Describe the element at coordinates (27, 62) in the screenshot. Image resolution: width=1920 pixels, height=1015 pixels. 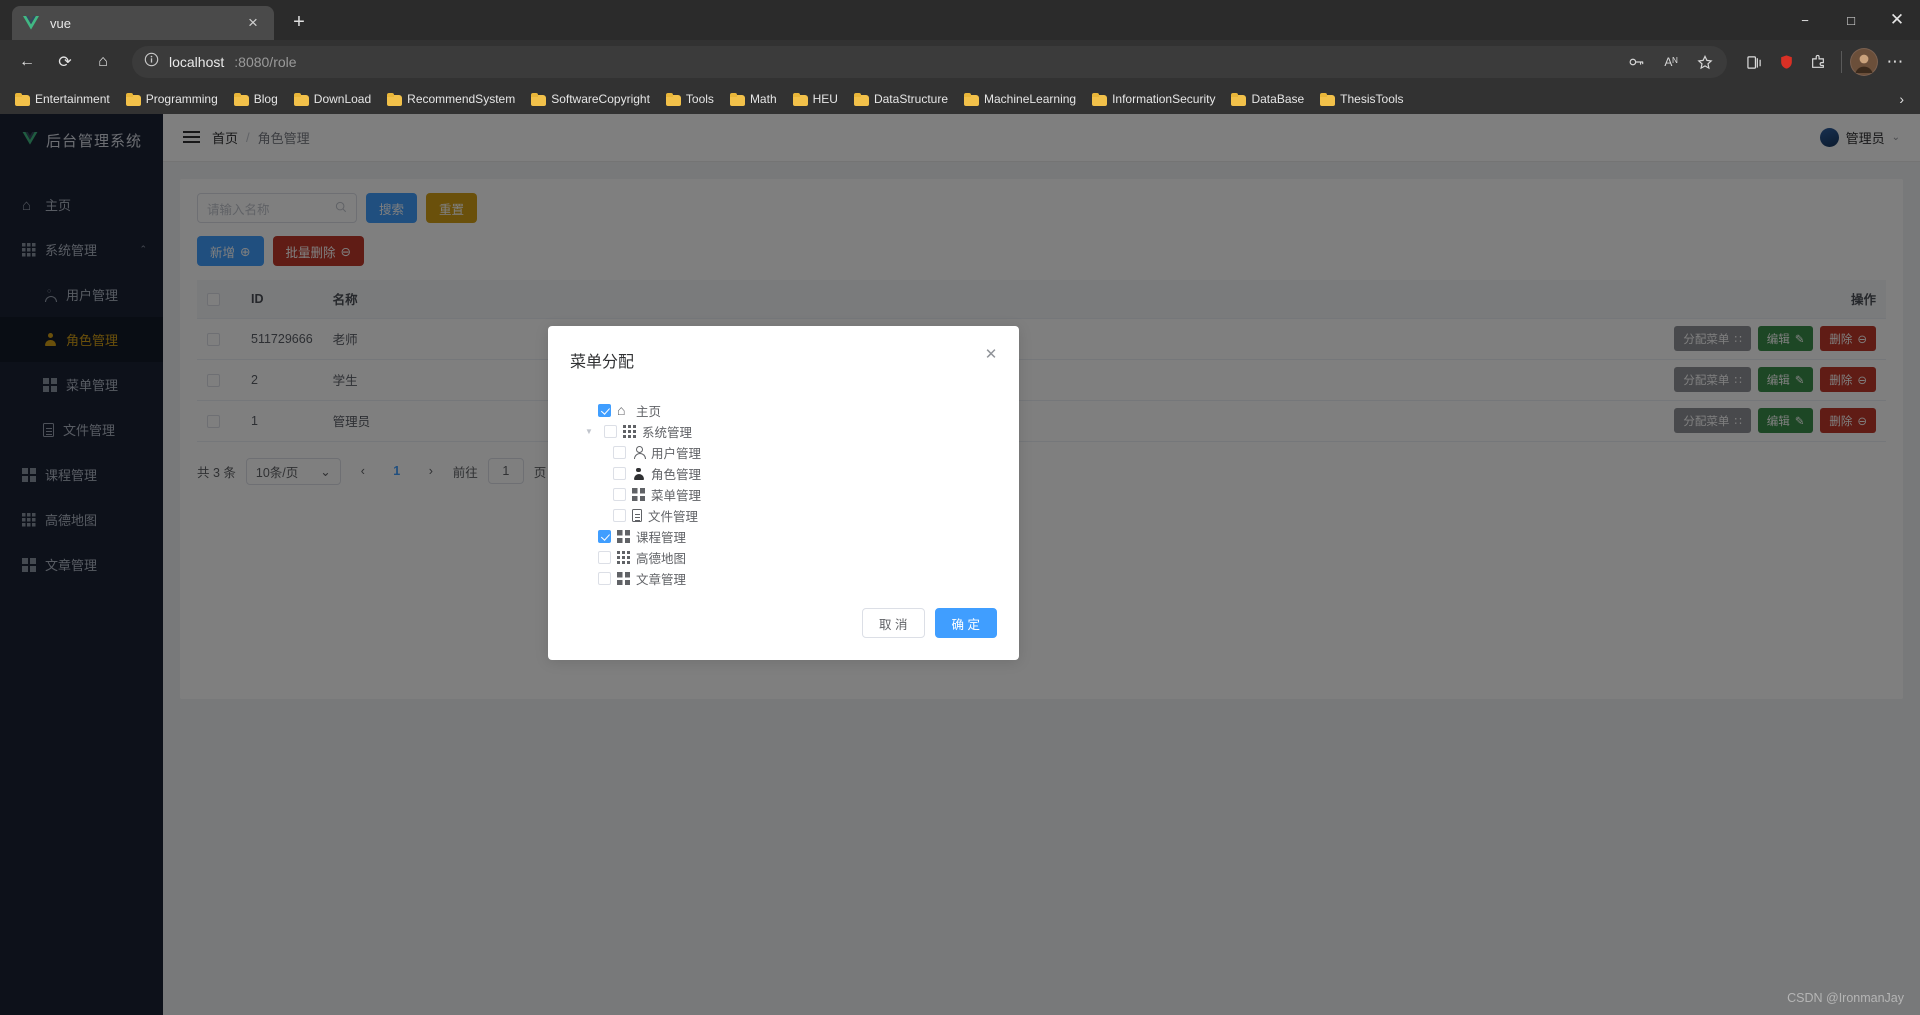
I see `back-icon: ←` at that location.